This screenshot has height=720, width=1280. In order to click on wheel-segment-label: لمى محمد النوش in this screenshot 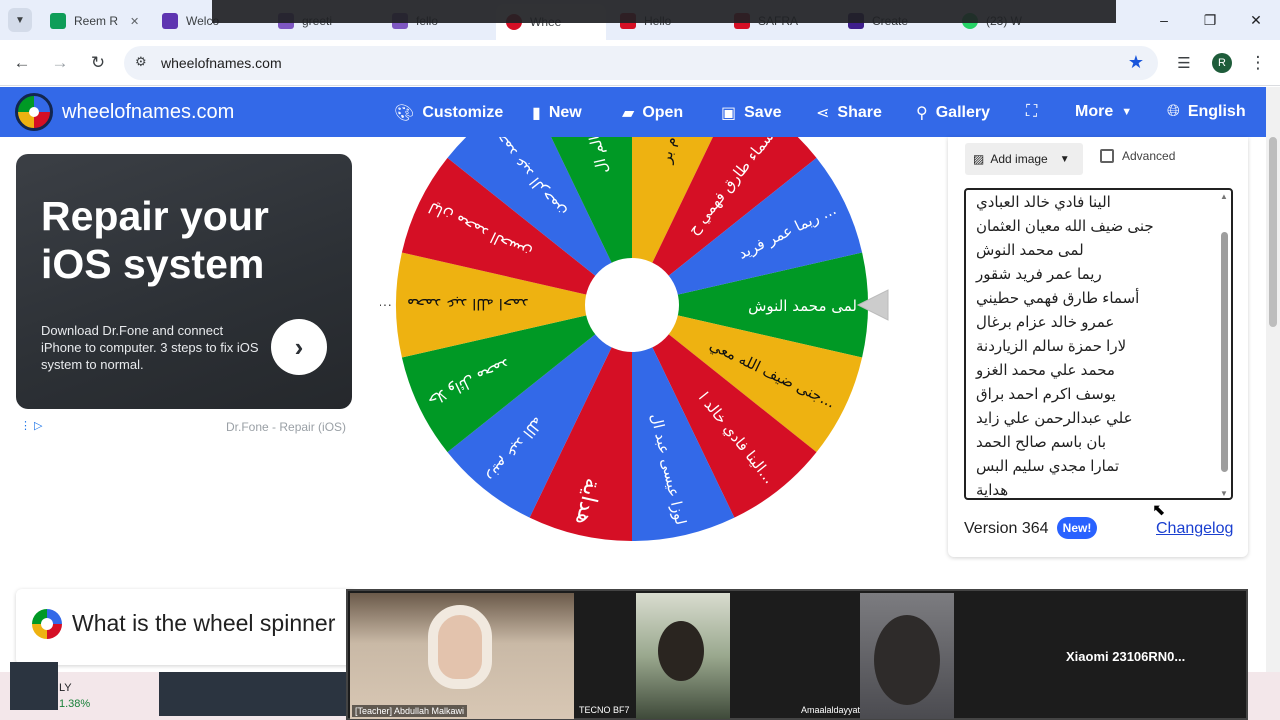, I will do `click(802, 306)`.